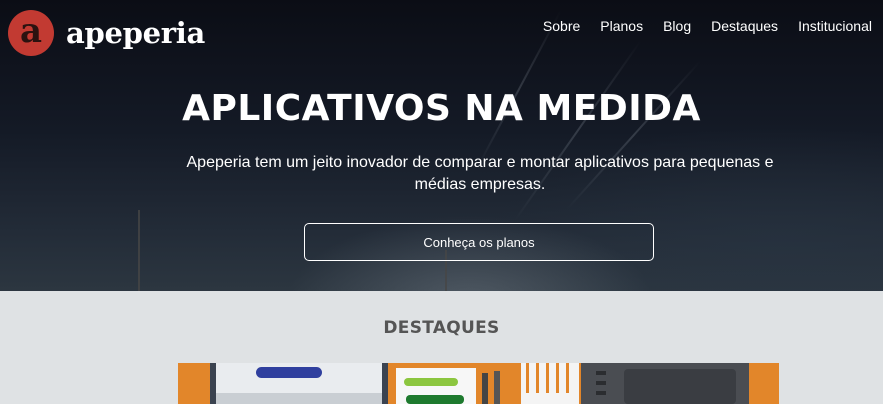  Describe the element at coordinates (289, 372) in the screenshot. I see `paint-stroke-blue` at that location.